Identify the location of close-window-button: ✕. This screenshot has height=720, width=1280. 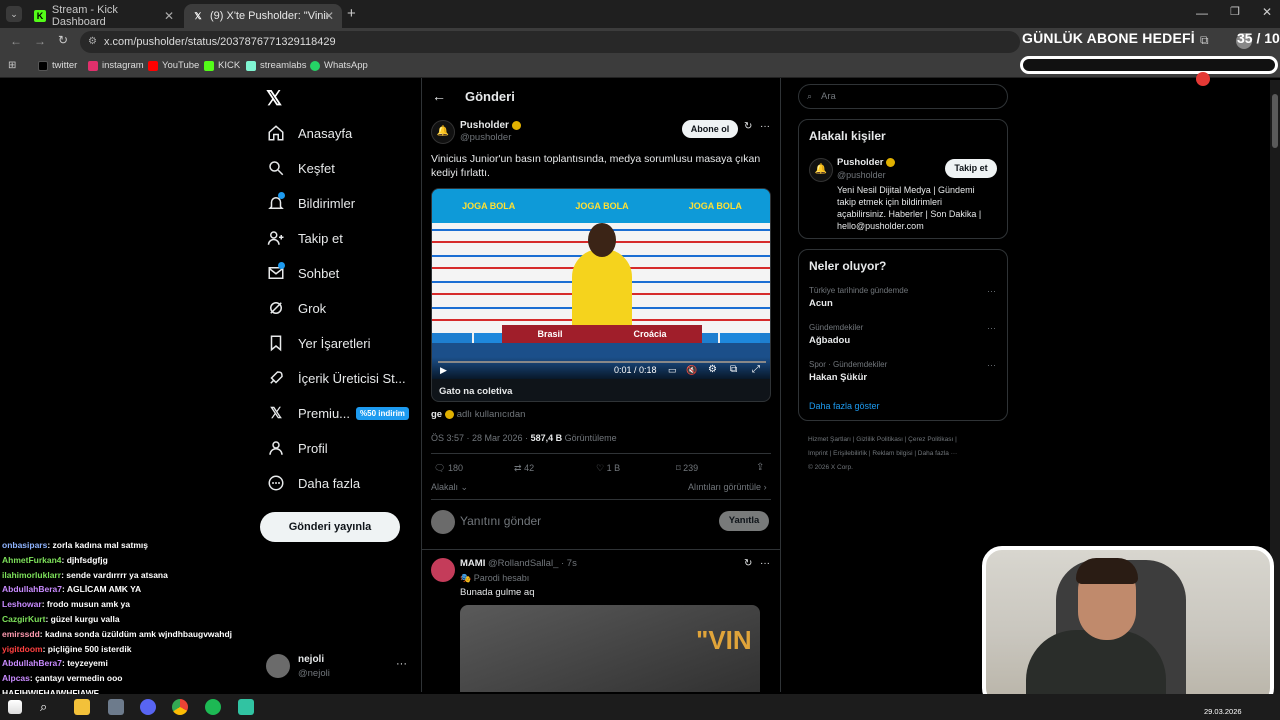
(1267, 12).